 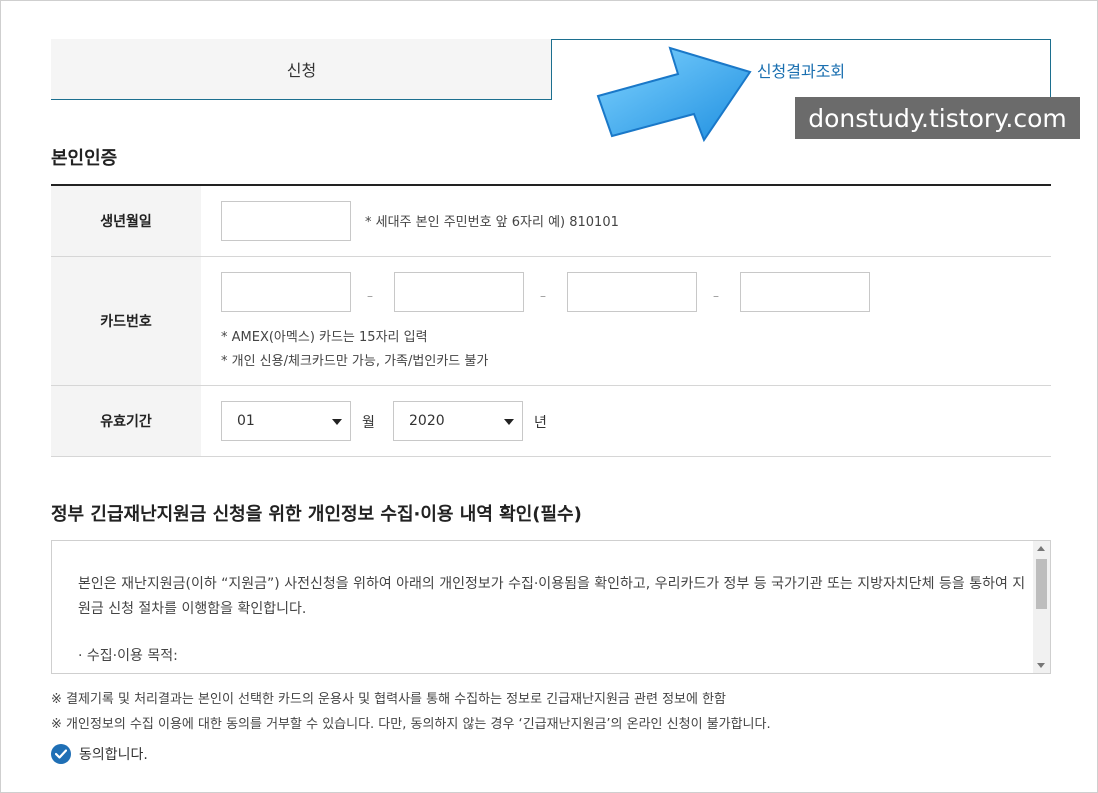 I want to click on expiry-label: 유효기간, so click(x=126, y=421).